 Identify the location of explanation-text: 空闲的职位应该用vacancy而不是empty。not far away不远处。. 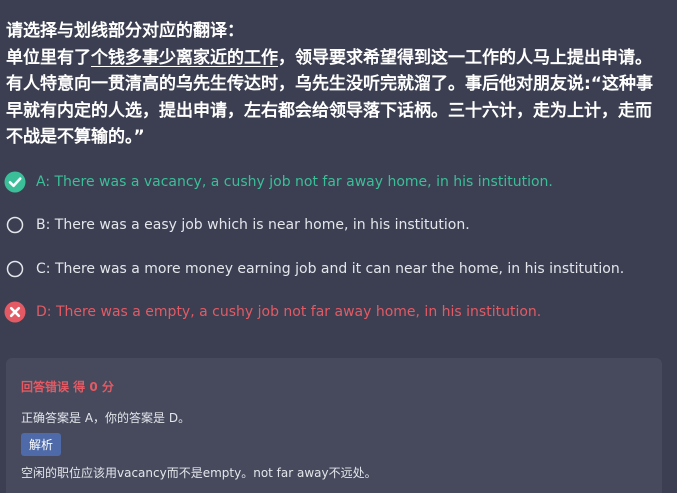
(199, 473).